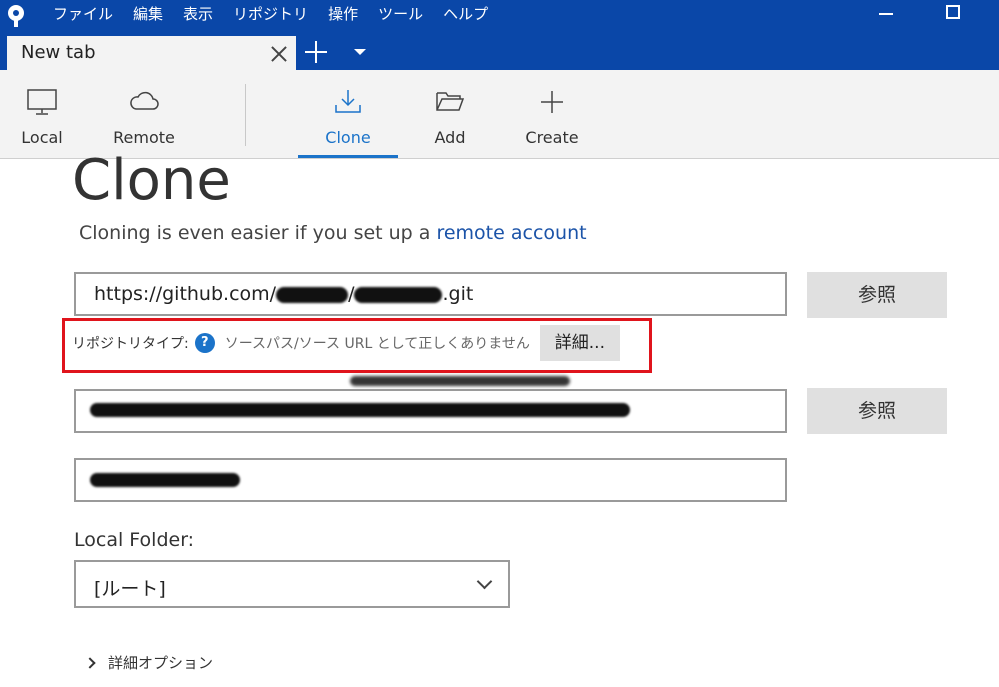 The height and width of the screenshot is (687, 999). What do you see at coordinates (348, 114) in the screenshot?
I see `clone-button: Clone` at bounding box center [348, 114].